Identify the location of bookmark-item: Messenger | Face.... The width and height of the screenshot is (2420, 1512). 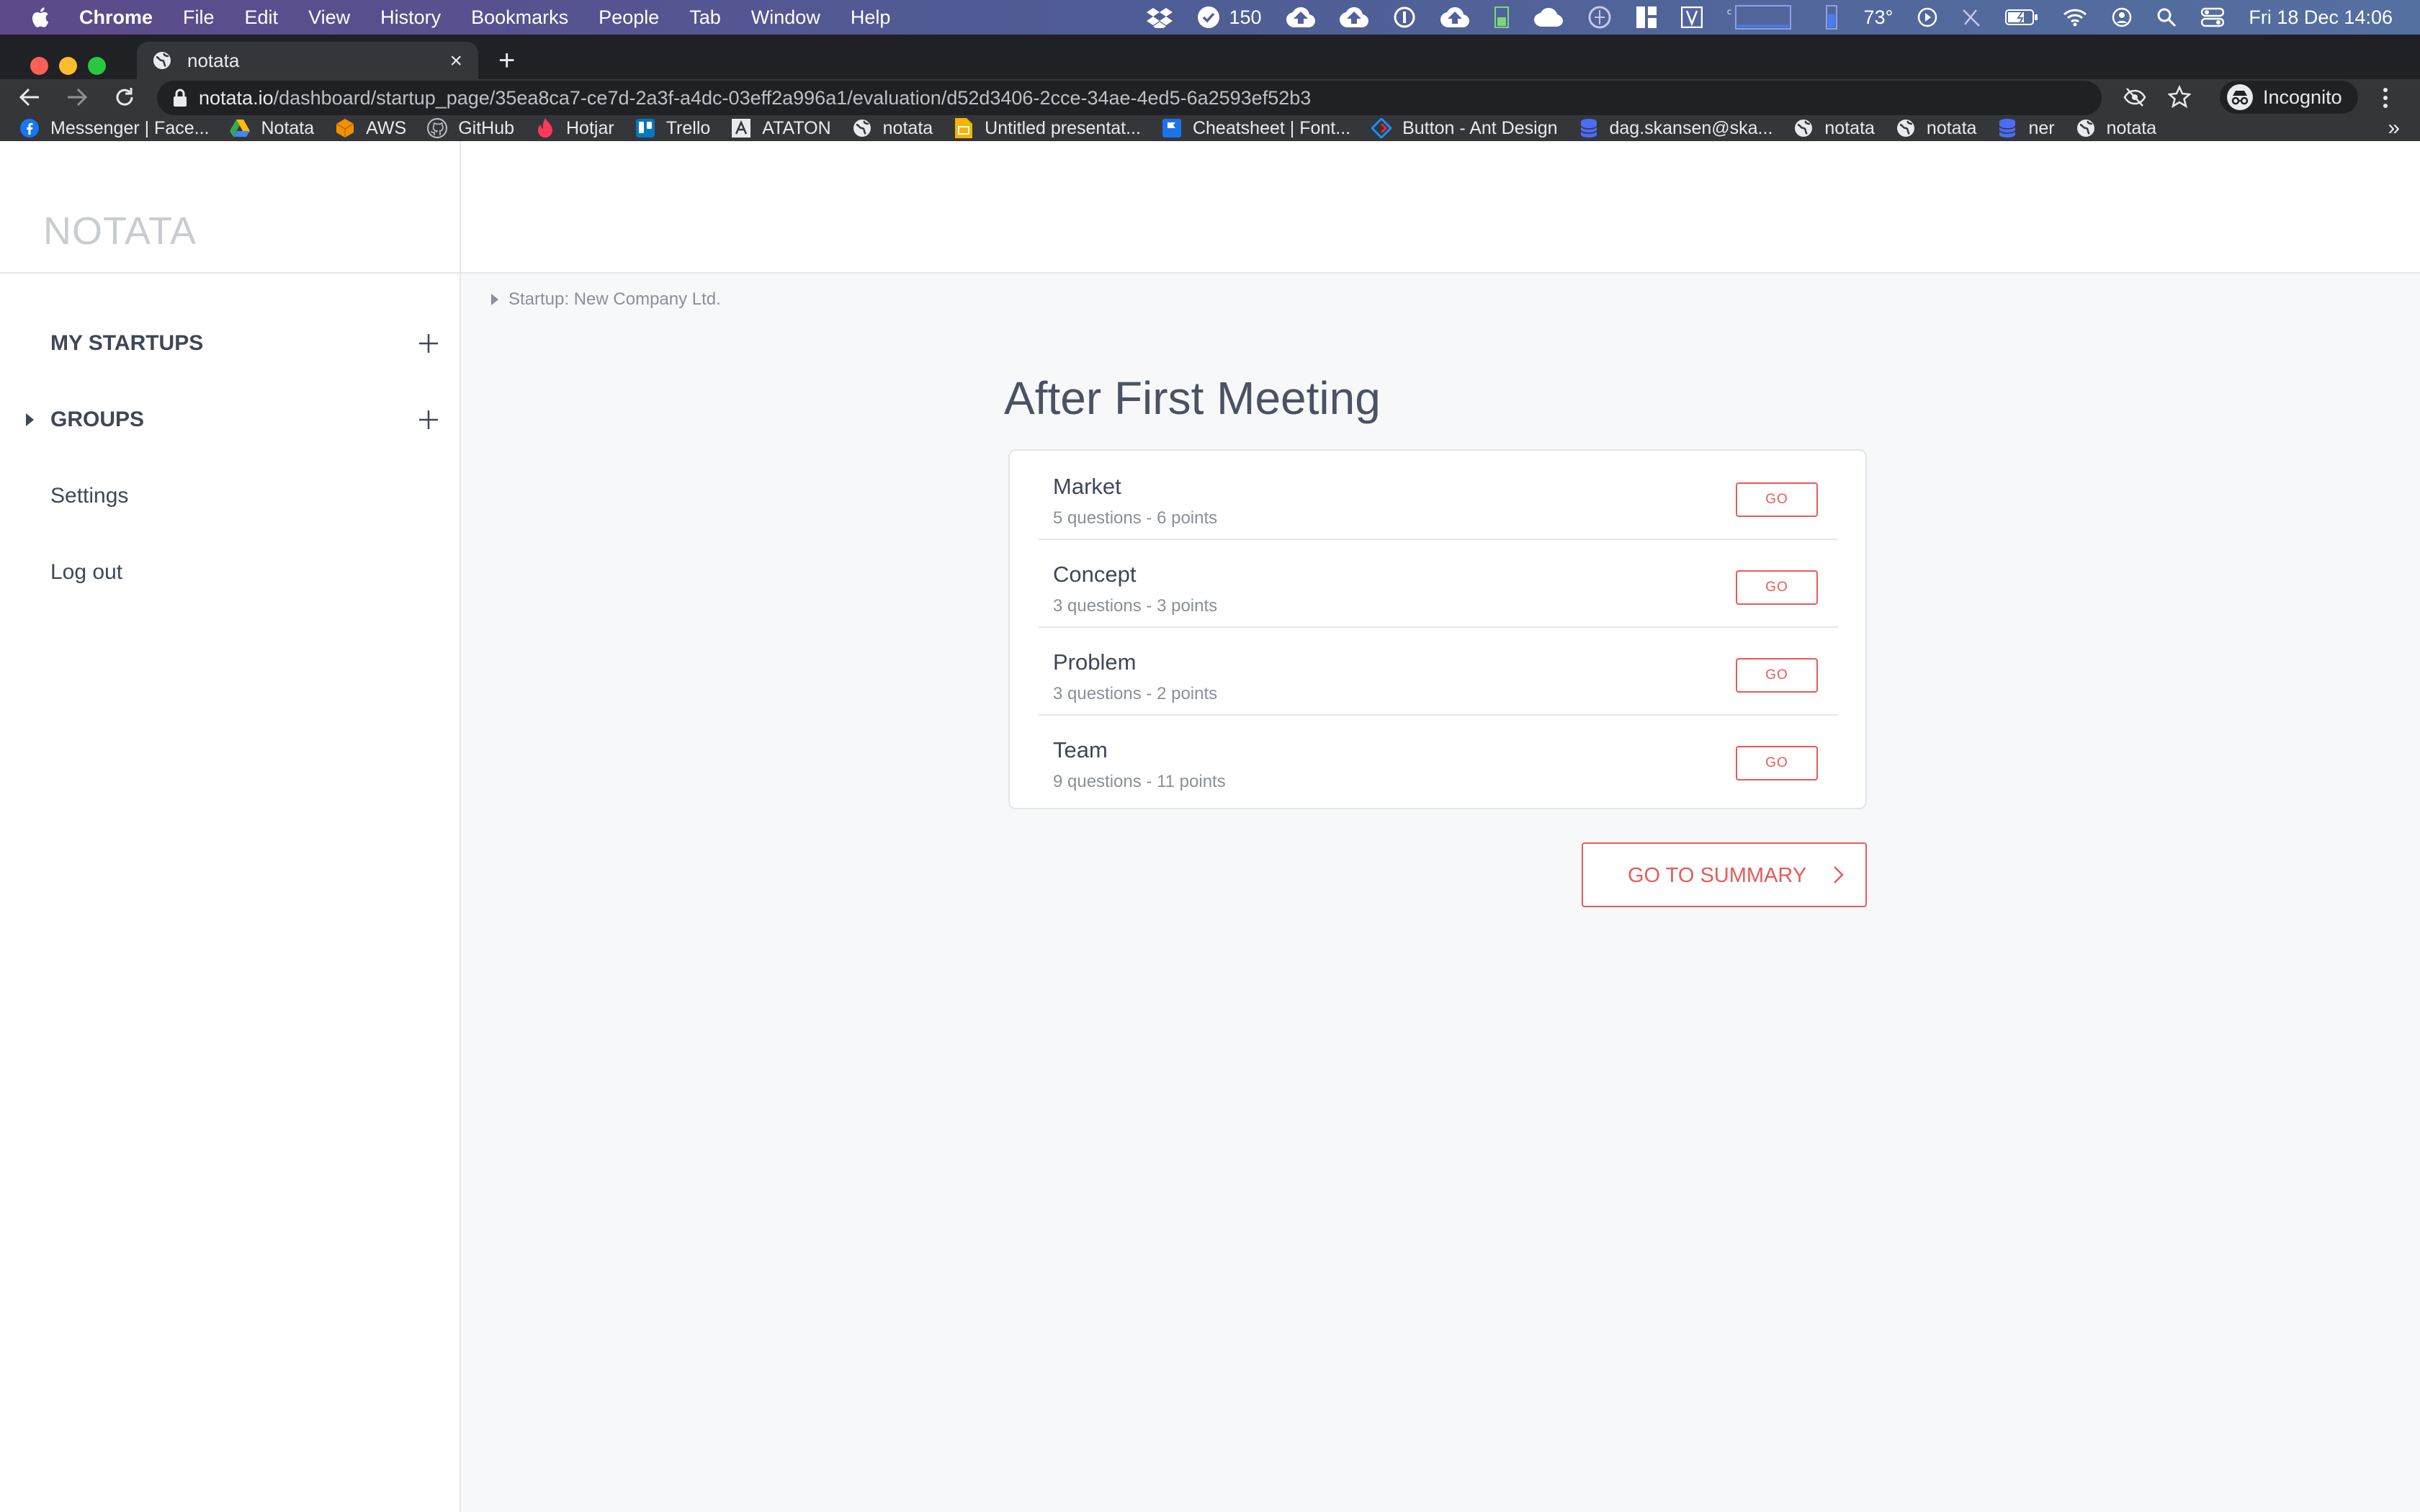
(114, 128).